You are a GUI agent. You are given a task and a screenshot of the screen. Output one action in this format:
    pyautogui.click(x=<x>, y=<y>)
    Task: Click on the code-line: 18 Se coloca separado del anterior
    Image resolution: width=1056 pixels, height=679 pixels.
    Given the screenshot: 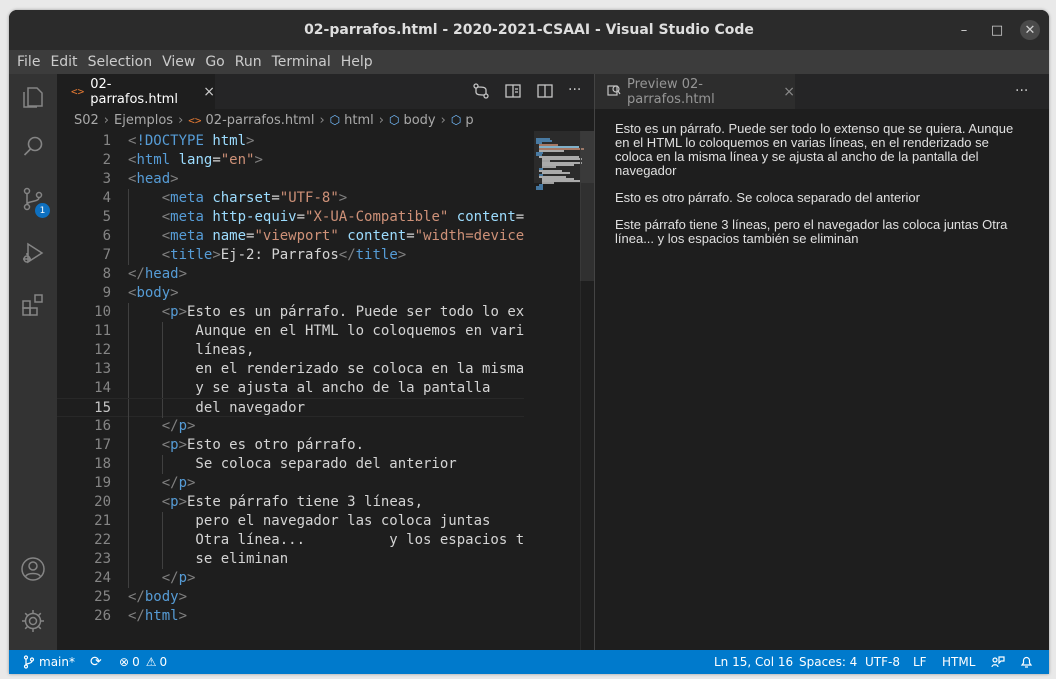 What is the action you would take?
    pyautogui.click(x=290, y=464)
    